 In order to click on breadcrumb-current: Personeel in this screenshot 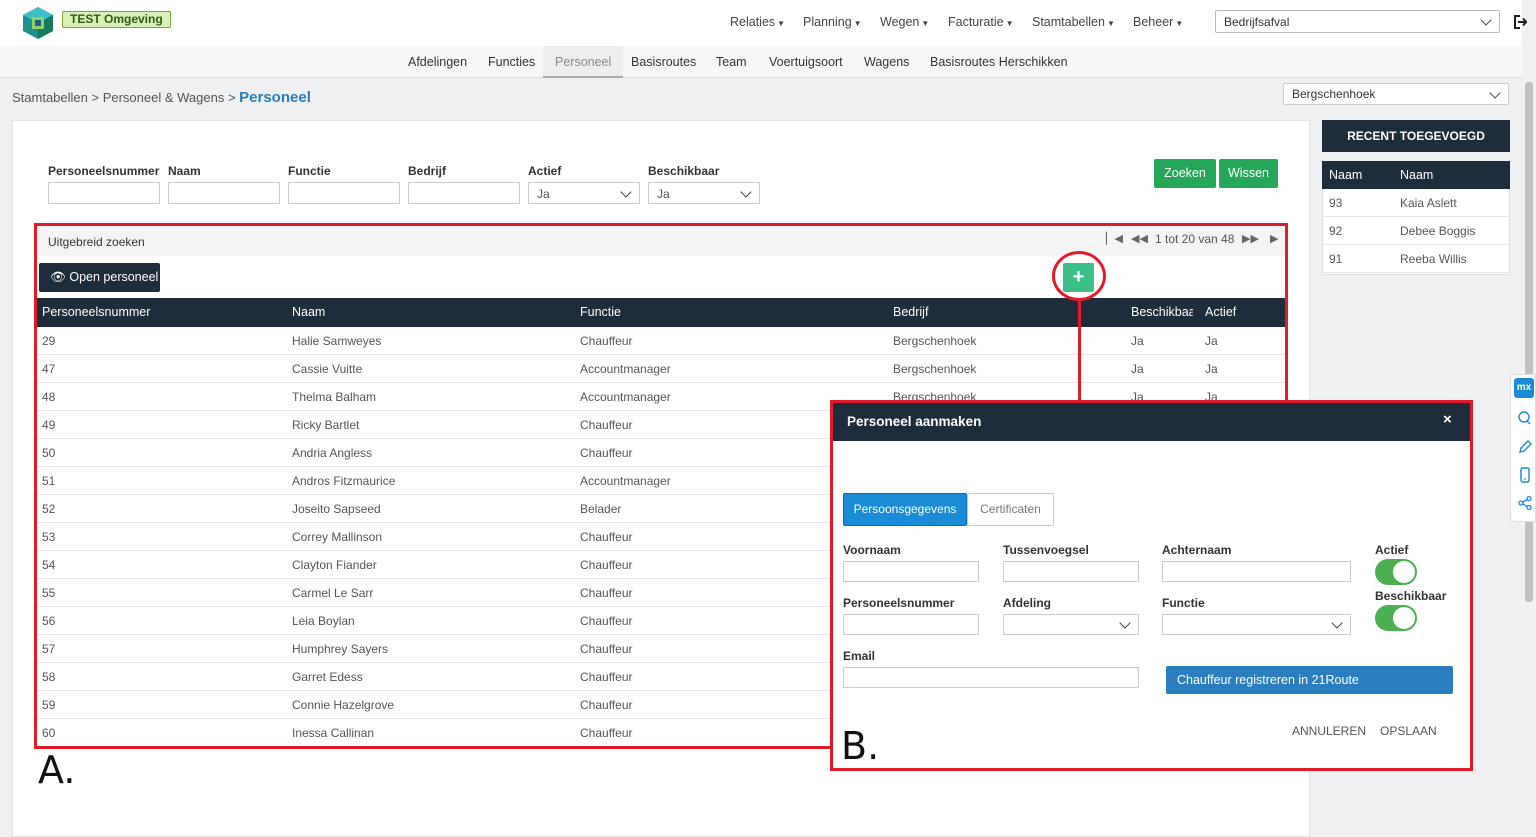, I will do `click(275, 97)`.